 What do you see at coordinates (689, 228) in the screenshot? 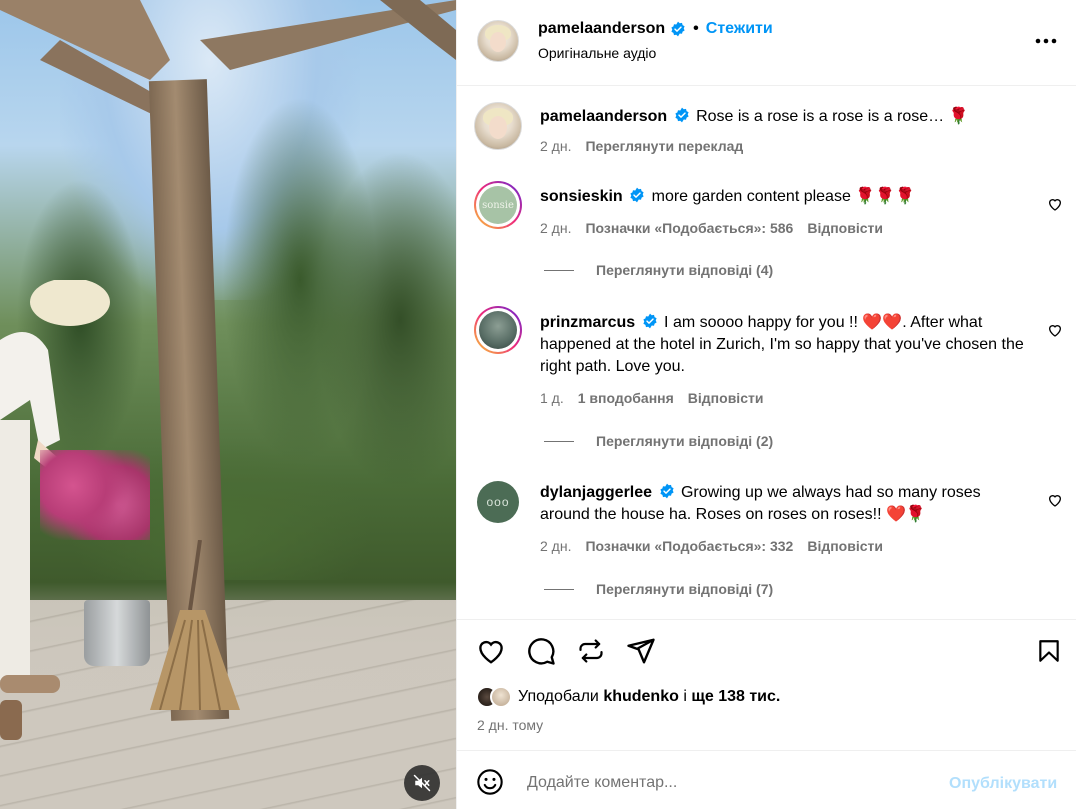
I see `comment-likes-count: Позначки «Подобається»: 586` at bounding box center [689, 228].